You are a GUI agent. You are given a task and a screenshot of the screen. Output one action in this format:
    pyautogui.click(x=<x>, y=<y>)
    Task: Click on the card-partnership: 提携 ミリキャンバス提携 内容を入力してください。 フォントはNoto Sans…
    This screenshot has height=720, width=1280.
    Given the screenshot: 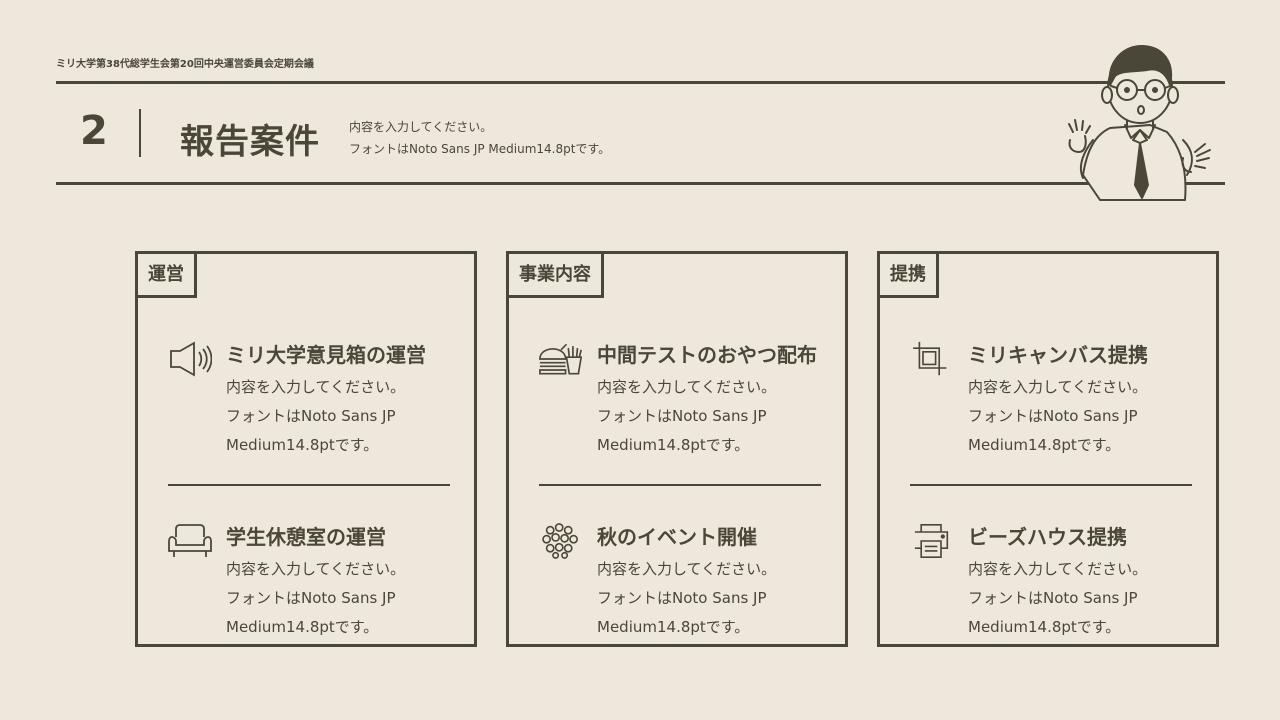 What is the action you would take?
    pyautogui.click(x=1048, y=449)
    